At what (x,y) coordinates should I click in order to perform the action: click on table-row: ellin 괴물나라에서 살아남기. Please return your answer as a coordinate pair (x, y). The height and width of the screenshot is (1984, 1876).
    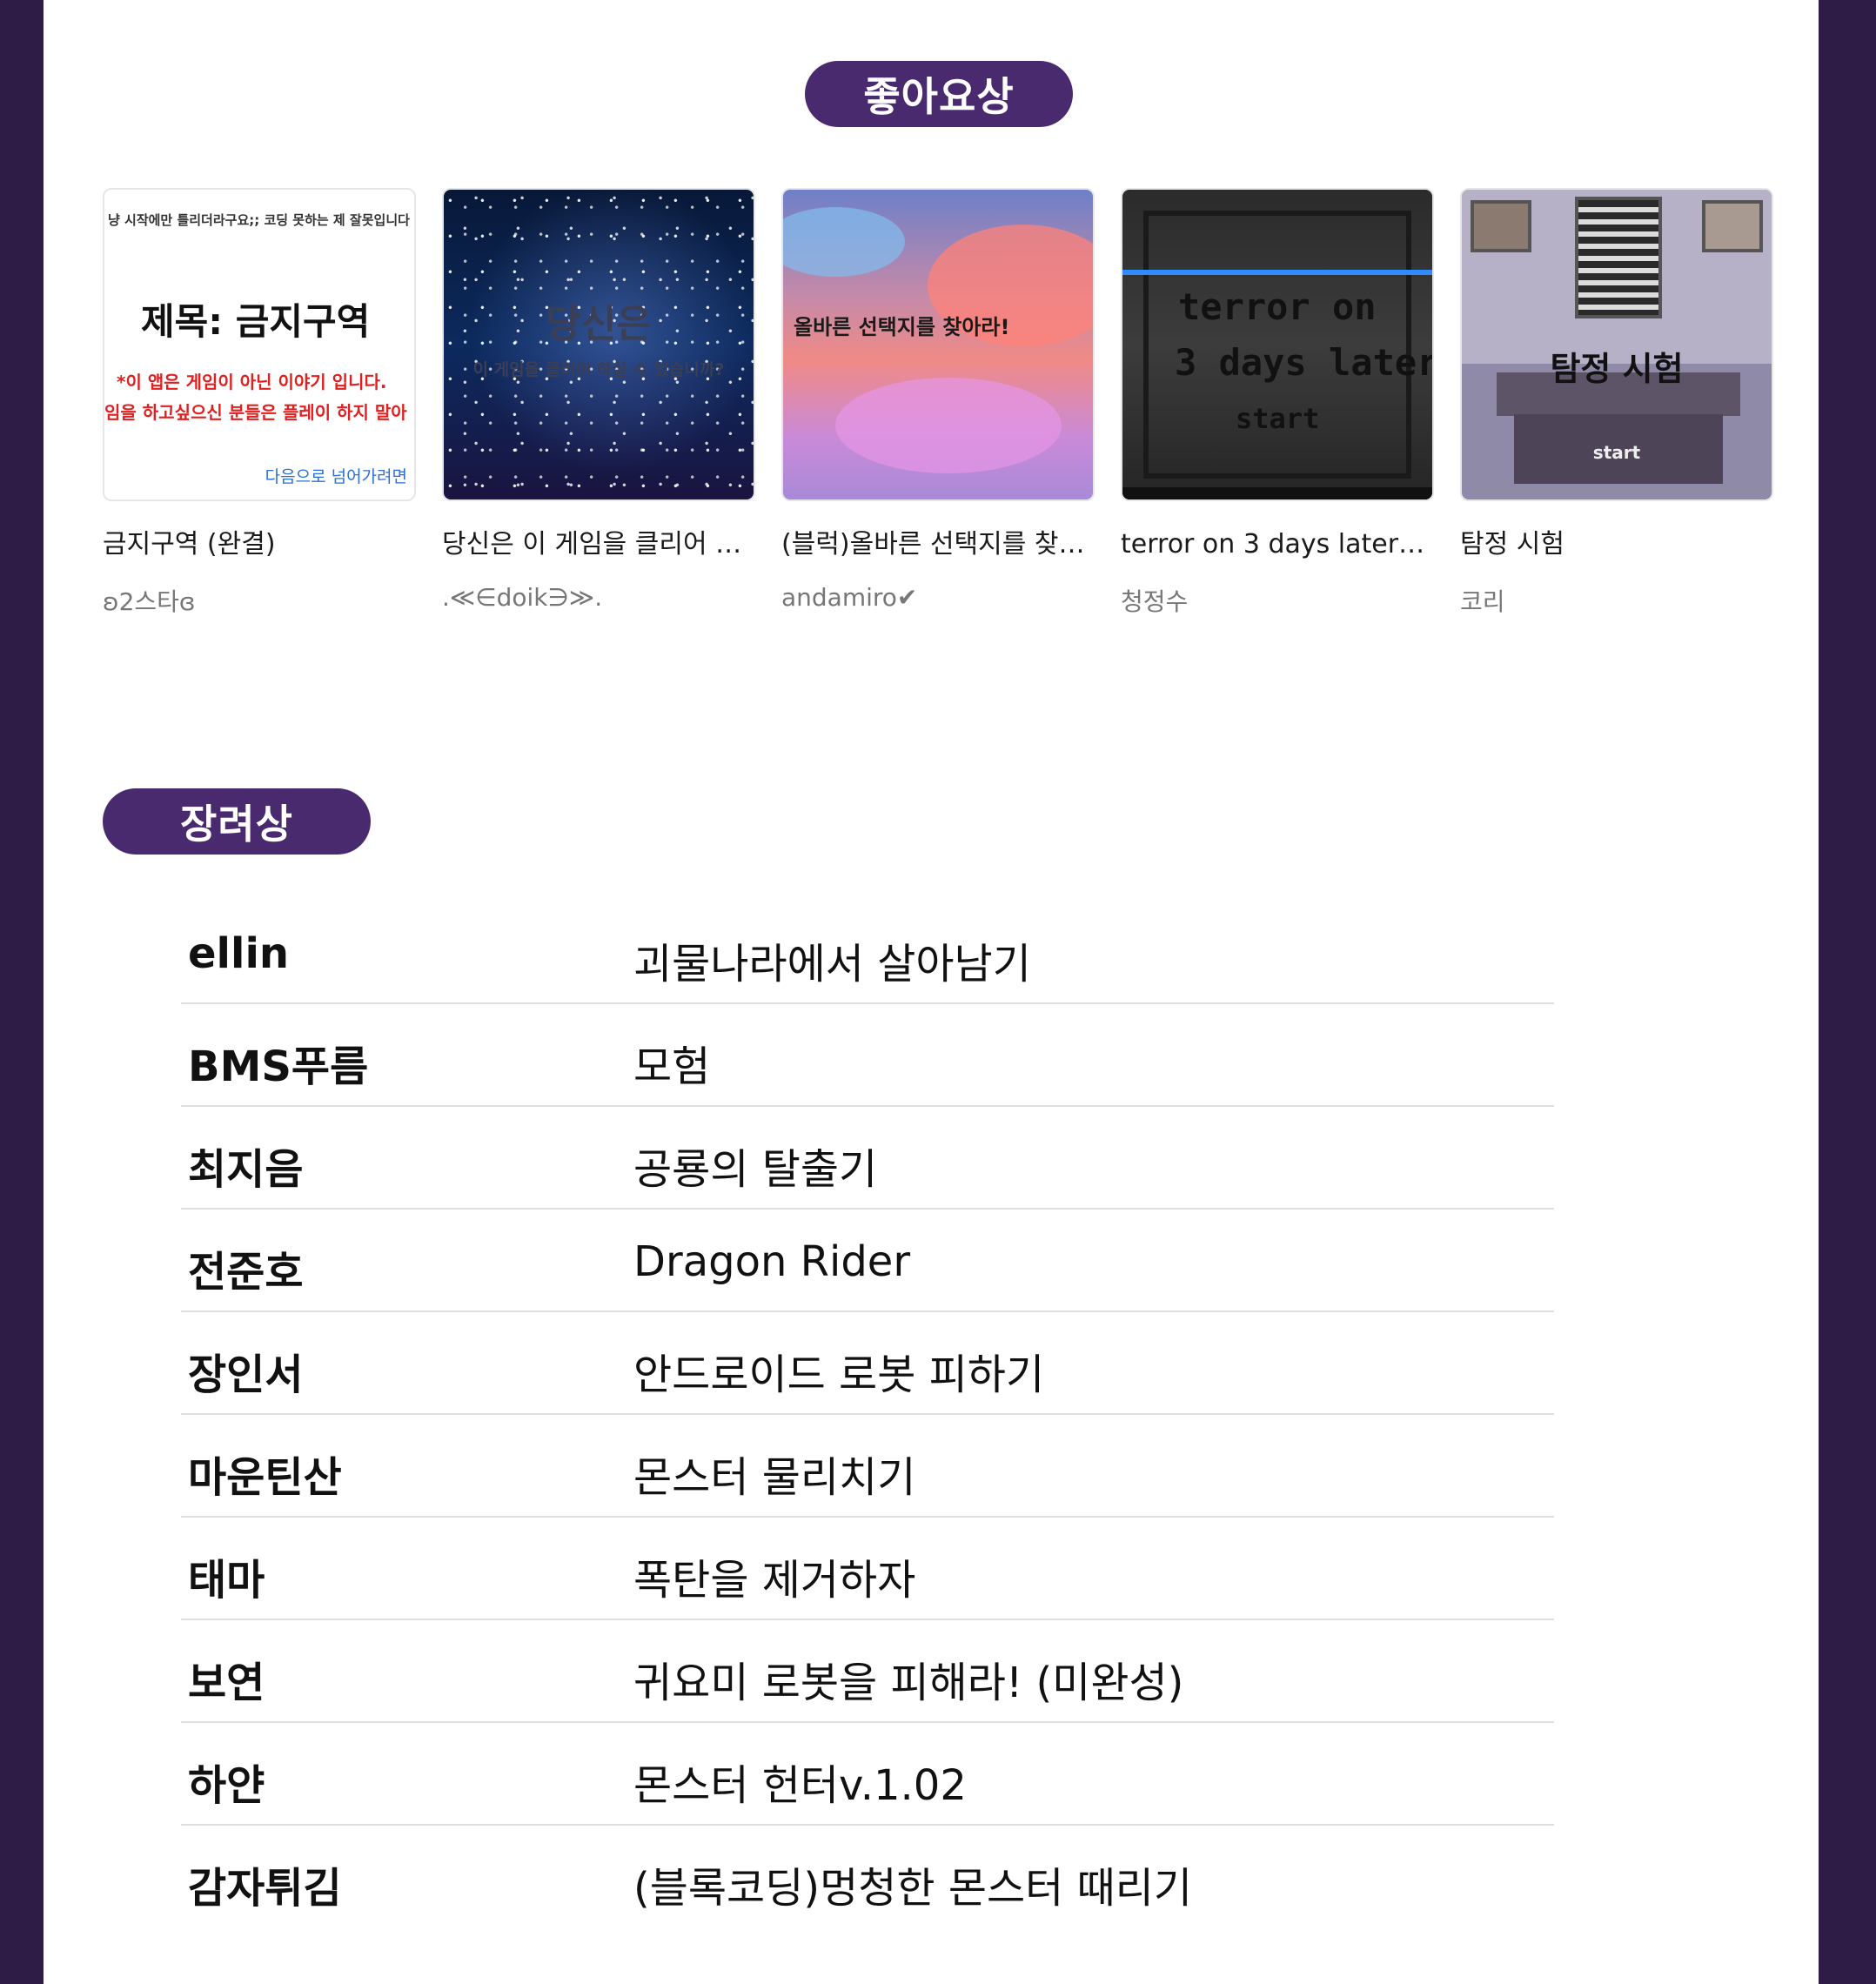
    Looking at the image, I should click on (867, 953).